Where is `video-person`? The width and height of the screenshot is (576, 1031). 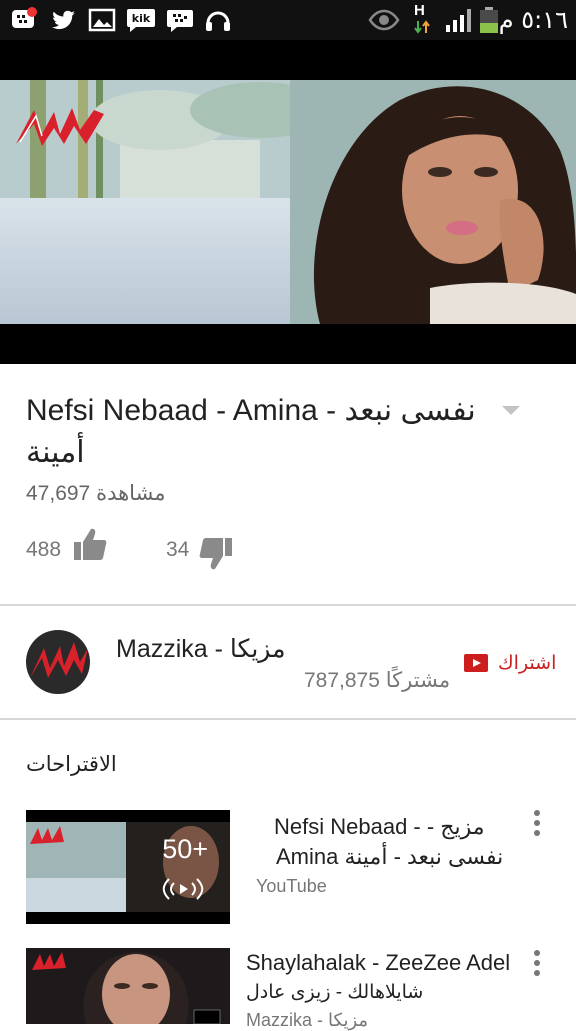
video-person is located at coordinates (433, 202).